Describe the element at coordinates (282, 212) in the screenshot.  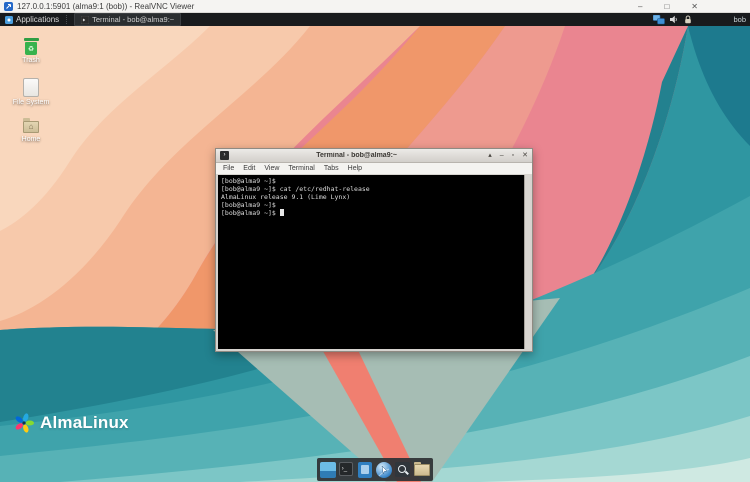
I see `terminal-cursor` at that location.